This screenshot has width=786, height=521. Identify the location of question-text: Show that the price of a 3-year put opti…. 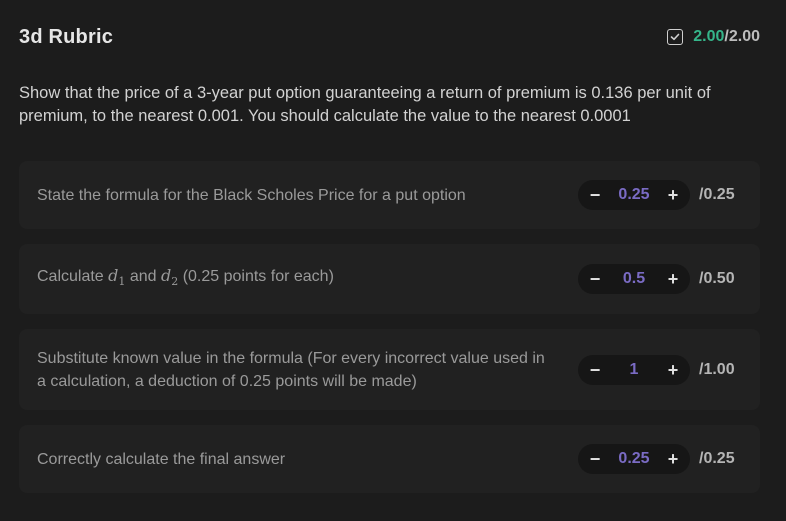
(365, 104).